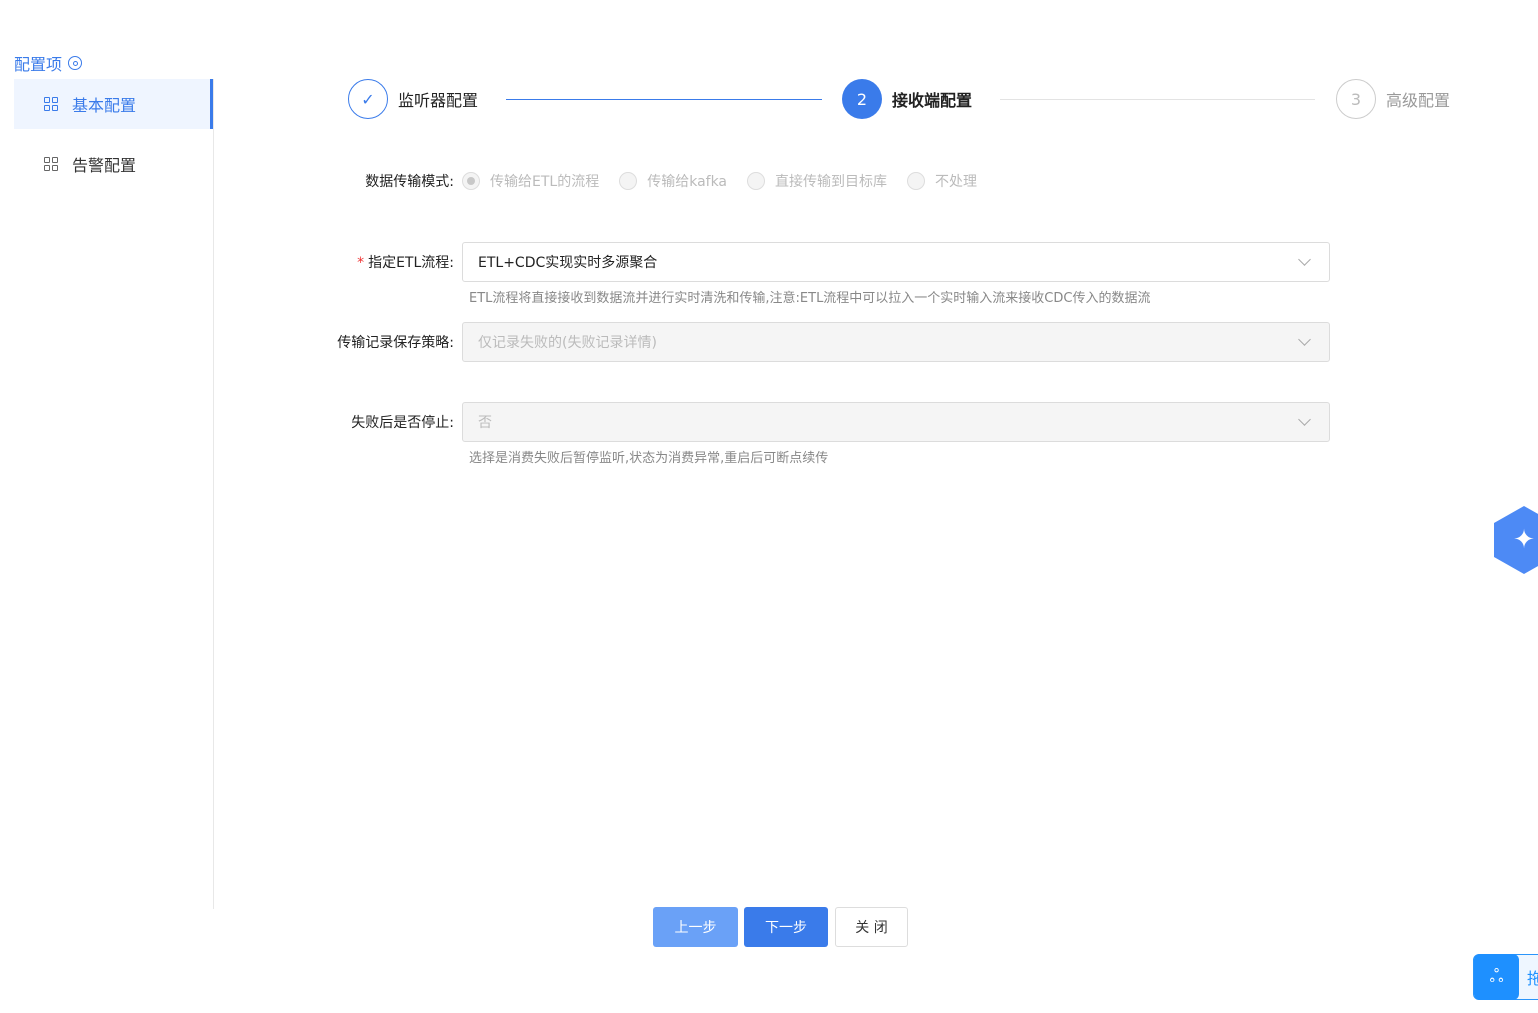 Image resolution: width=1538 pixels, height=1013 pixels. I want to click on step-advanced: 3 高级配置, so click(1393, 99).